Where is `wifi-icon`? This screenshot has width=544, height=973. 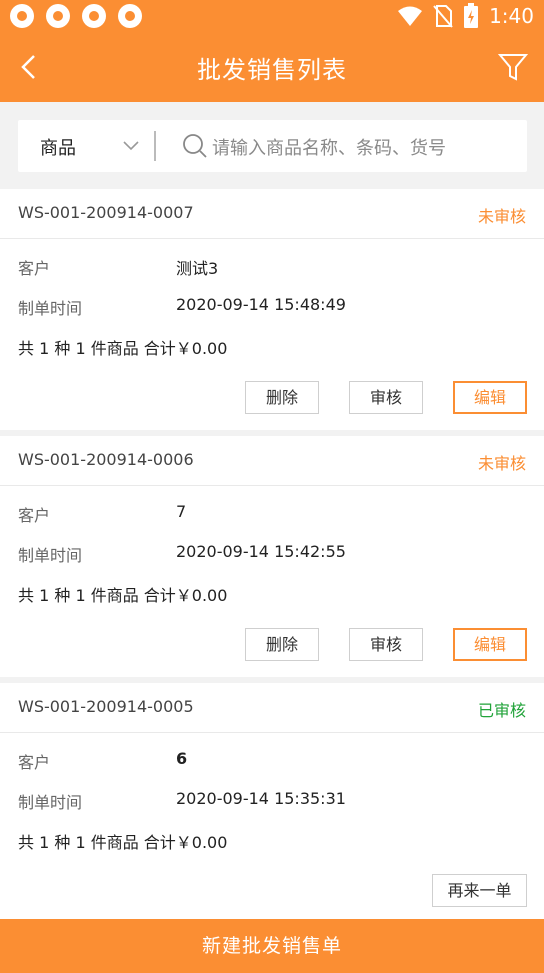 wifi-icon is located at coordinates (410, 16).